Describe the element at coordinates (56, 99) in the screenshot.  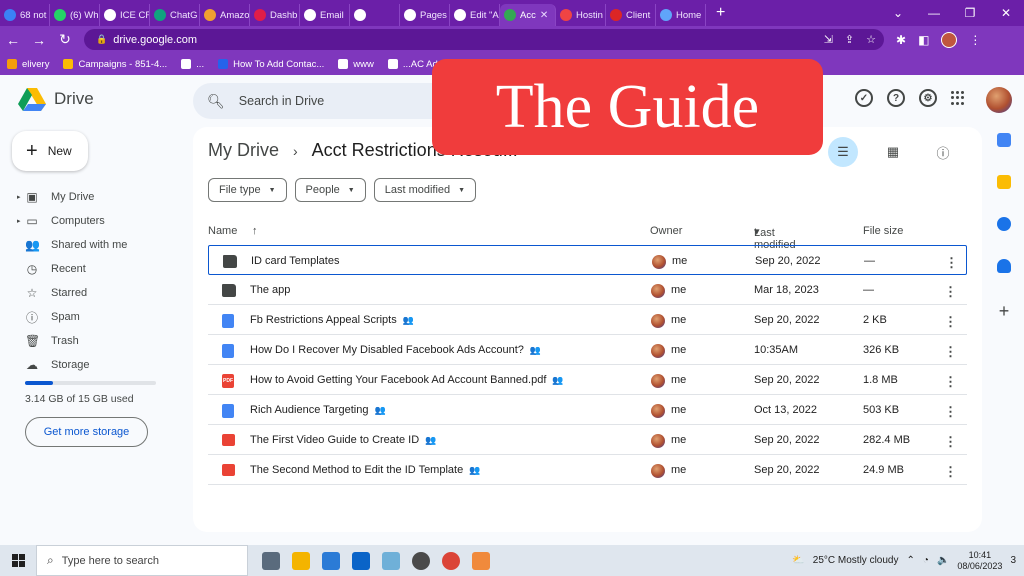
I see `drive-logo: Drive` at that location.